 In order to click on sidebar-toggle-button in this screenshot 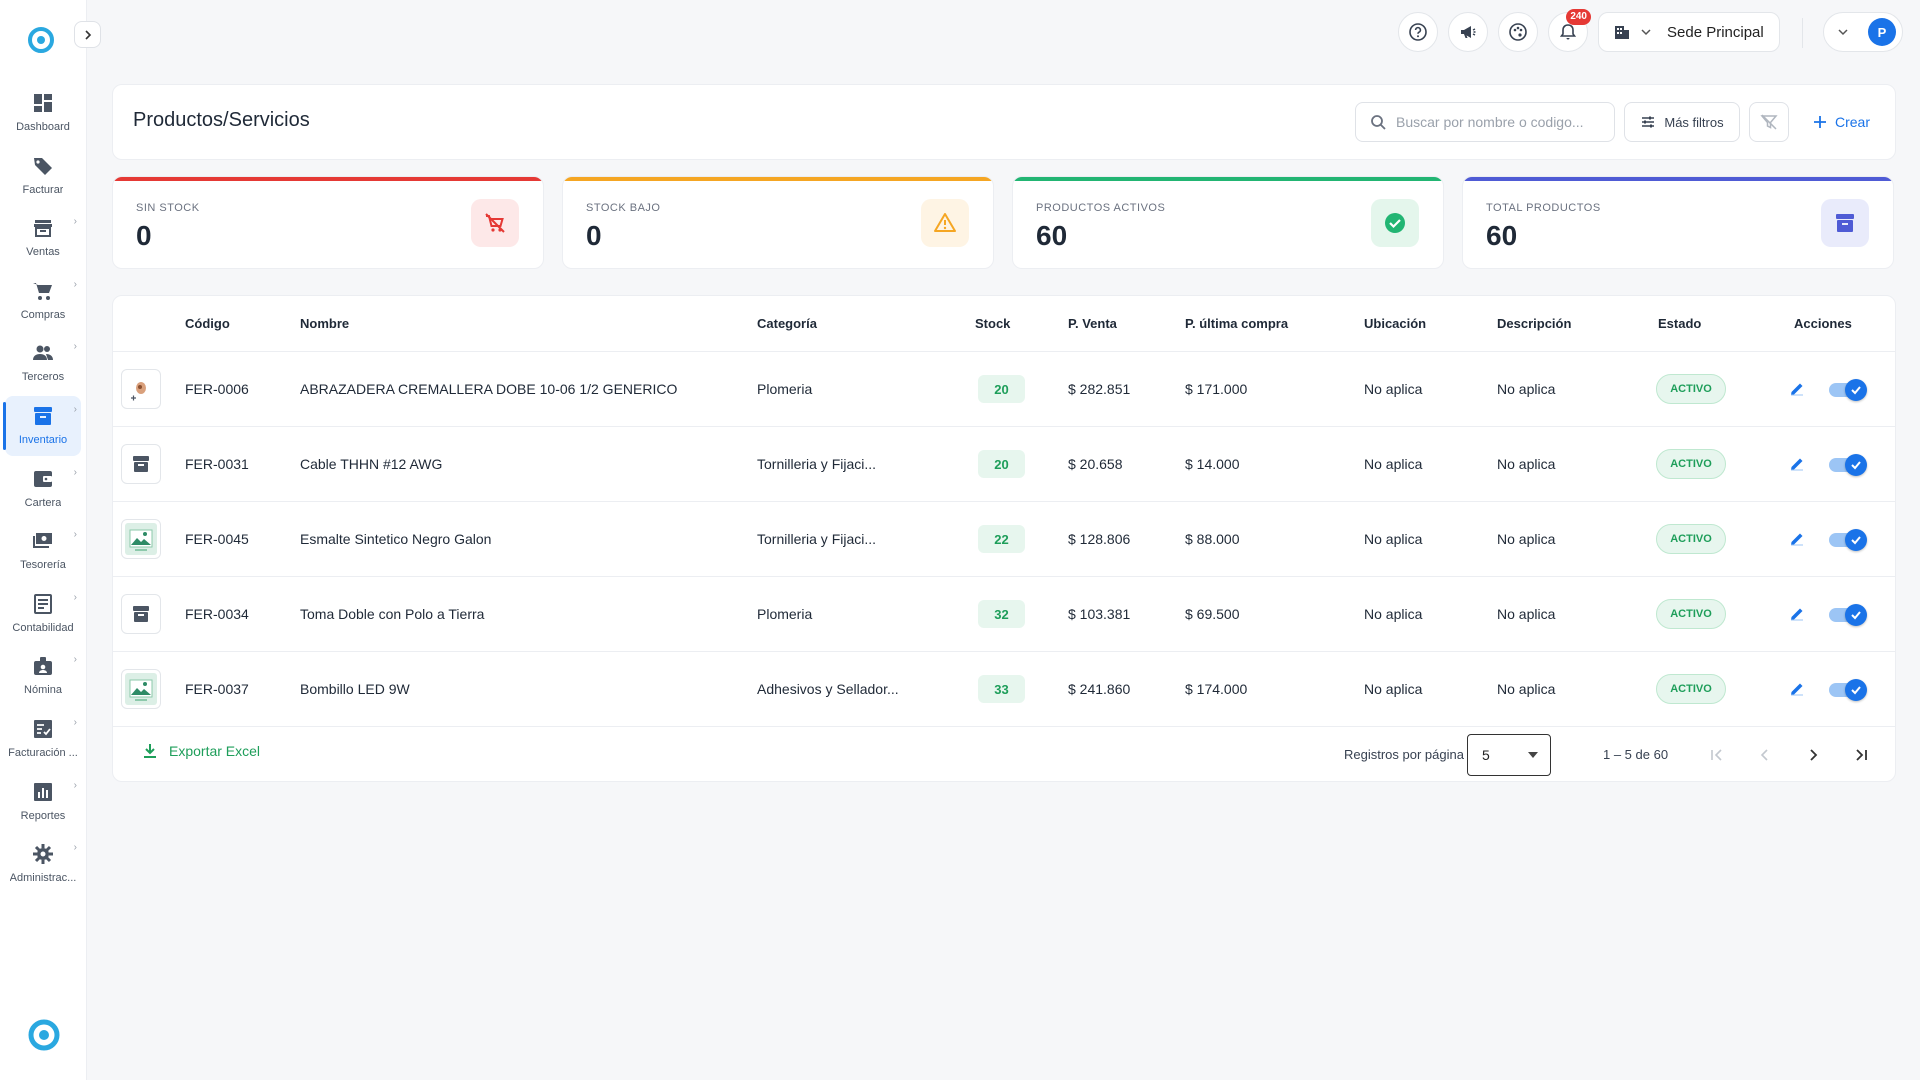, I will do `click(87, 34)`.